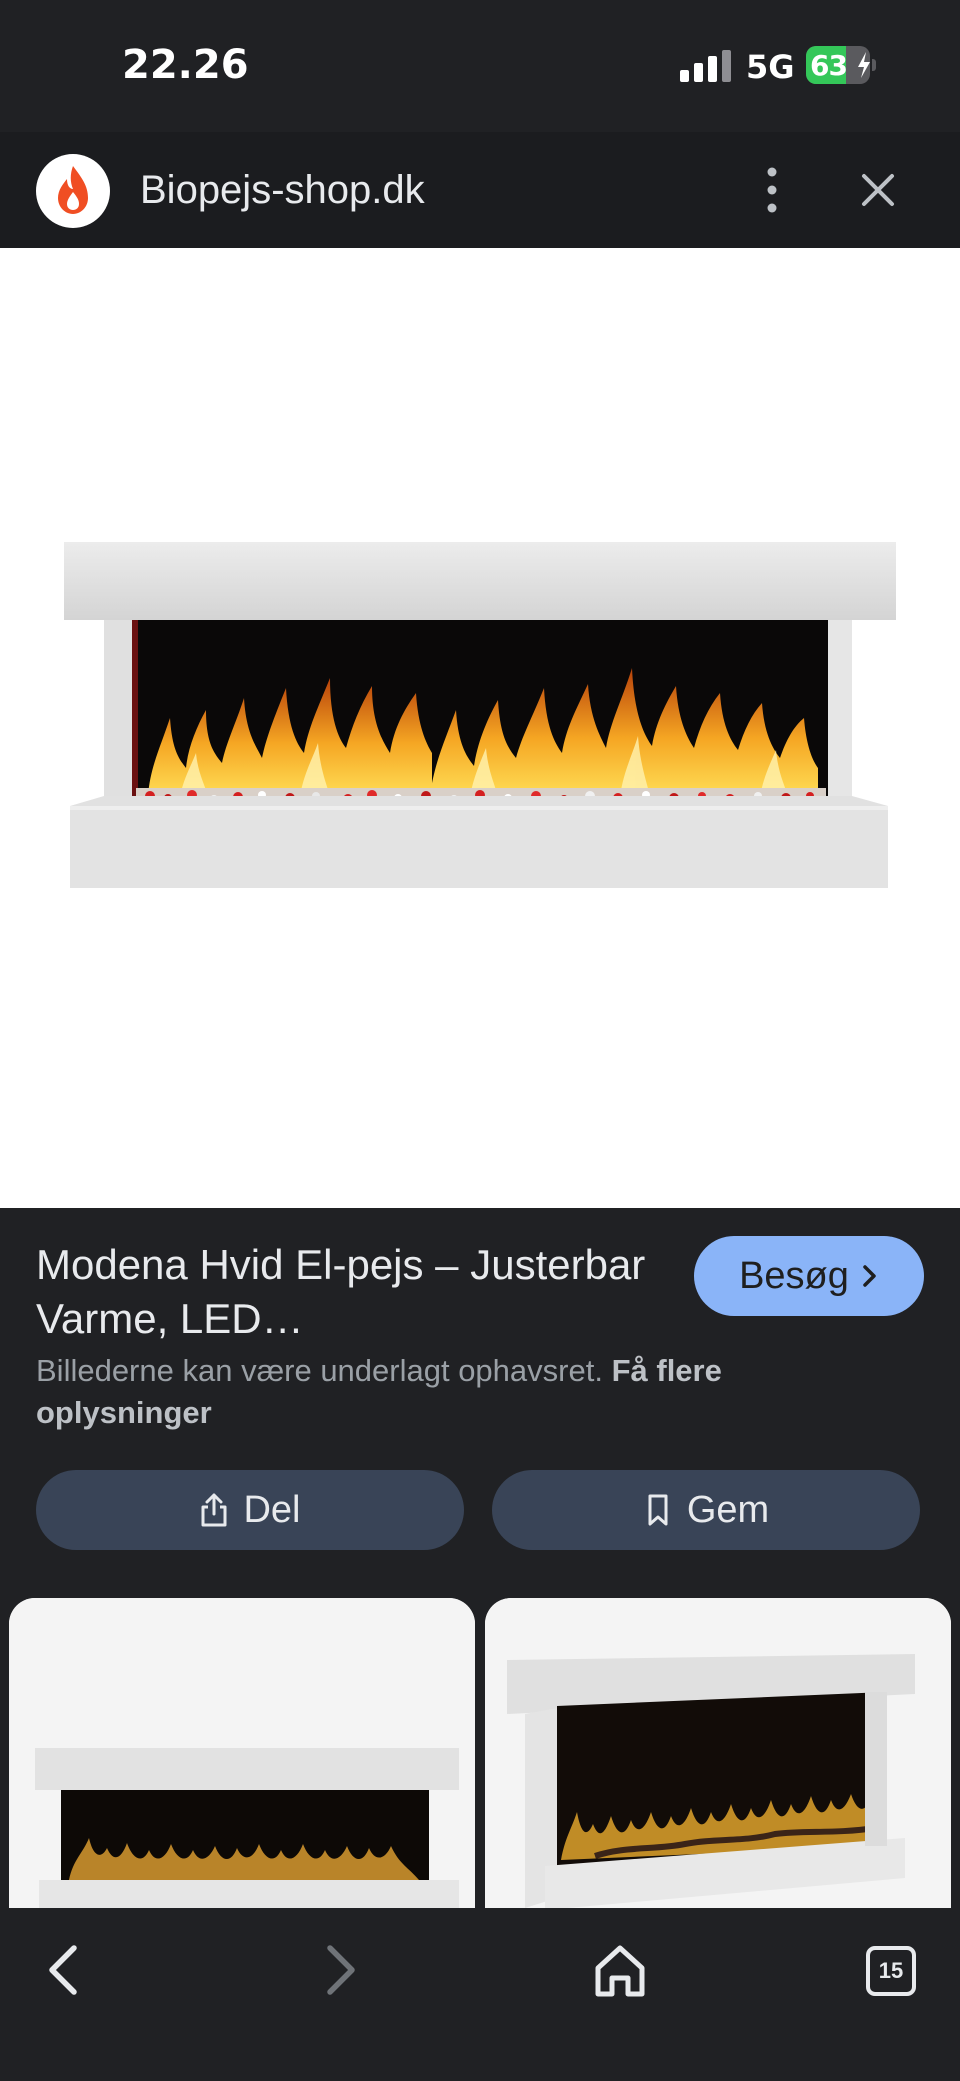  I want to click on bookmark-icon, so click(658, 1510).